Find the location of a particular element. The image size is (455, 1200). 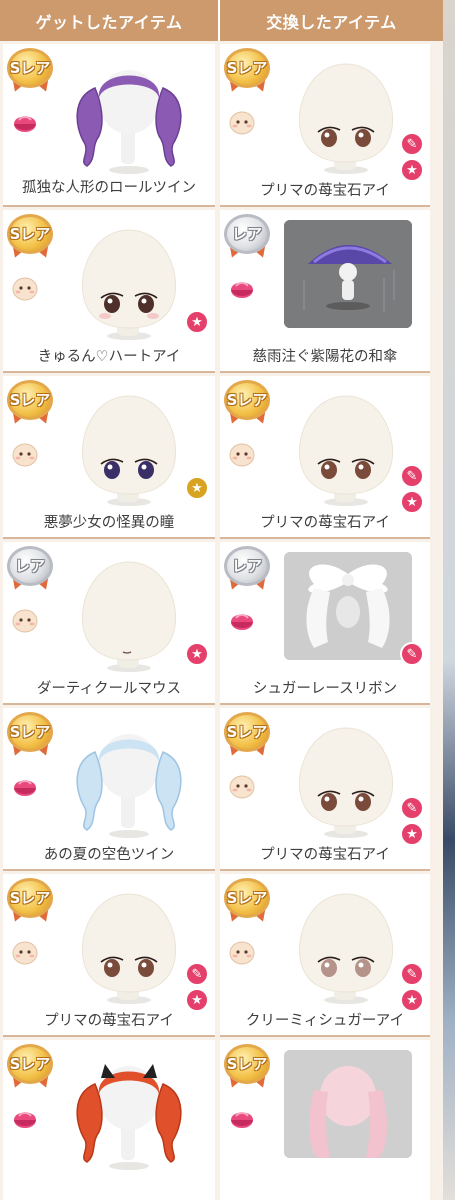

item-row: Sレア ✎ ★ プリマの苺宝石アイ Sレア ✎ ★ クリーミィシュガーアイ is located at coordinates (221, 954).